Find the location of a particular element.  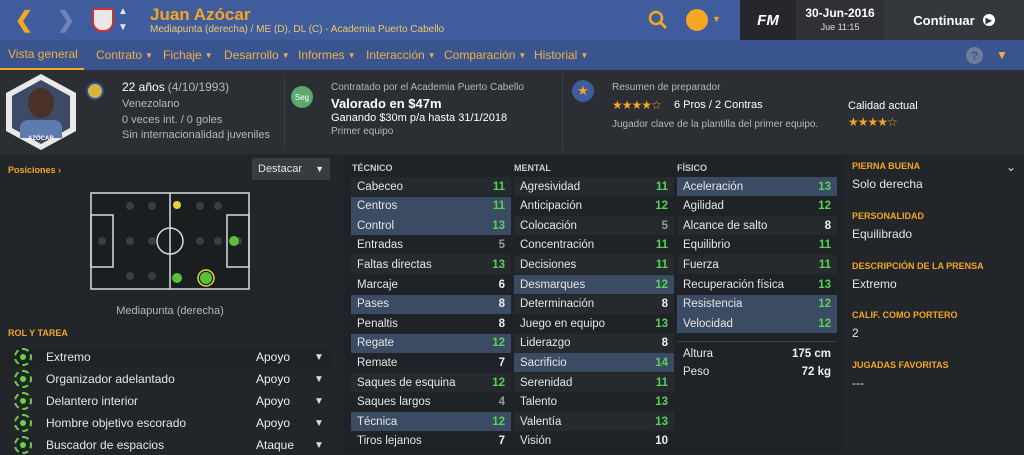

attribute-row: Técnica 12 is located at coordinates (431, 422).